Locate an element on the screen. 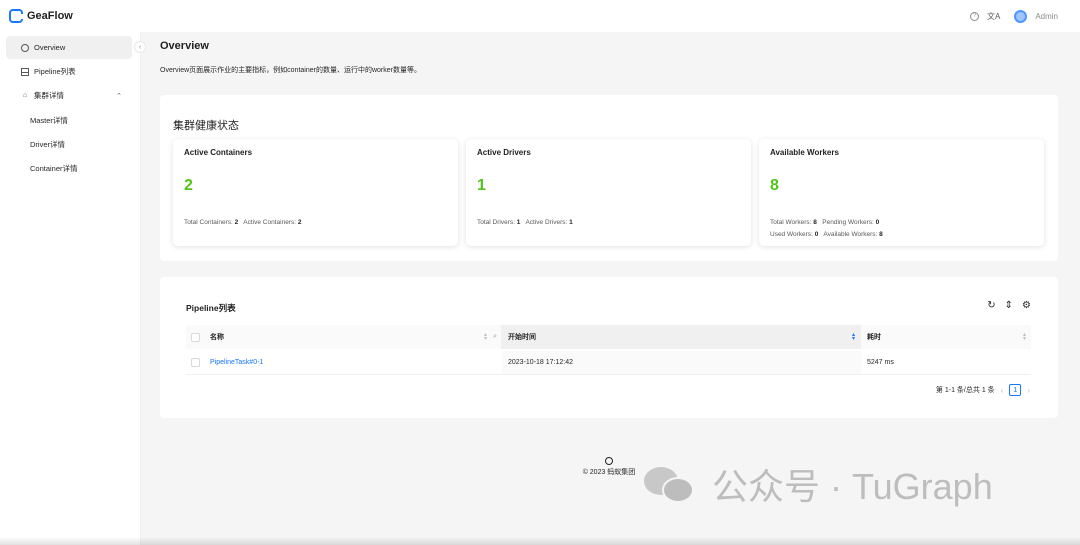  app-logo: GeaFlow is located at coordinates (41, 16).